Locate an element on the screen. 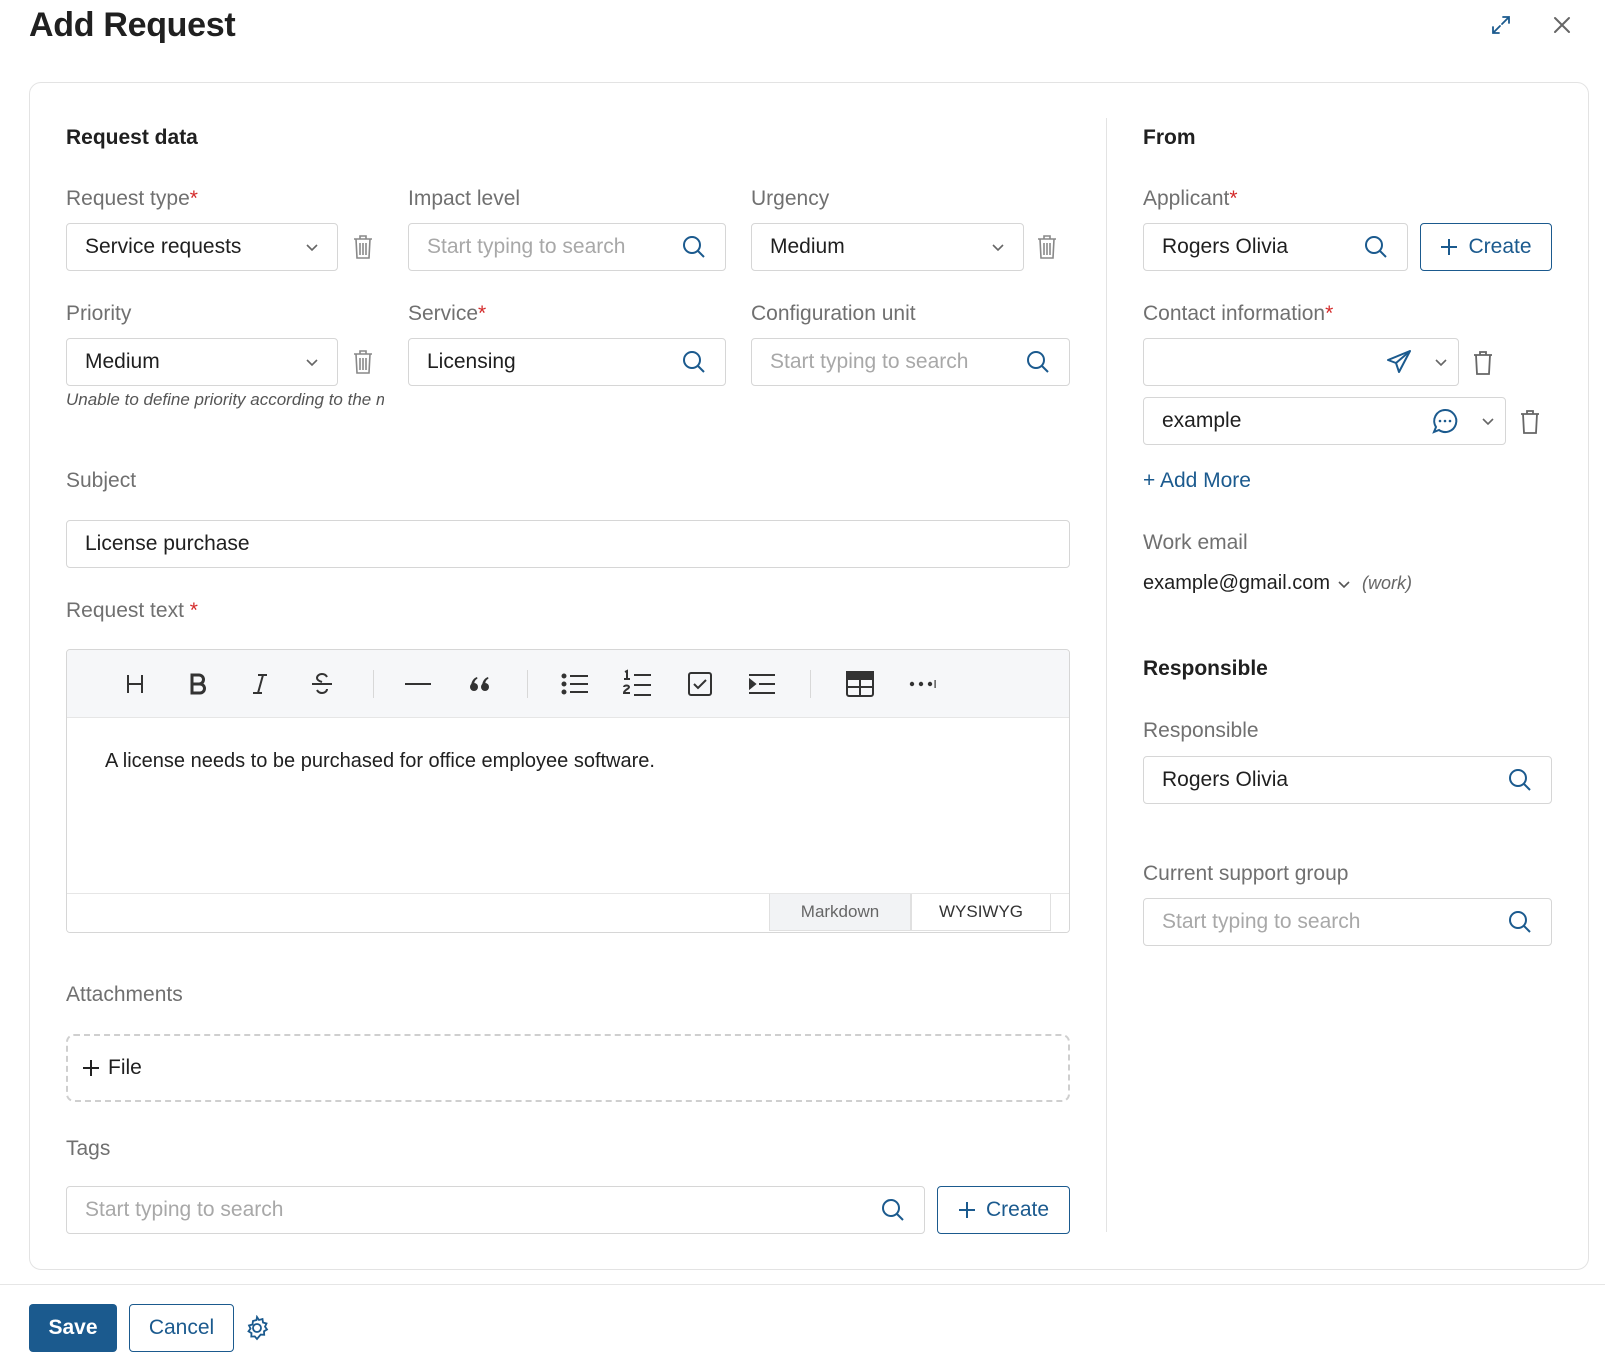 The image size is (1605, 1366). contact-entry-2: example is located at coordinates (1324, 421).